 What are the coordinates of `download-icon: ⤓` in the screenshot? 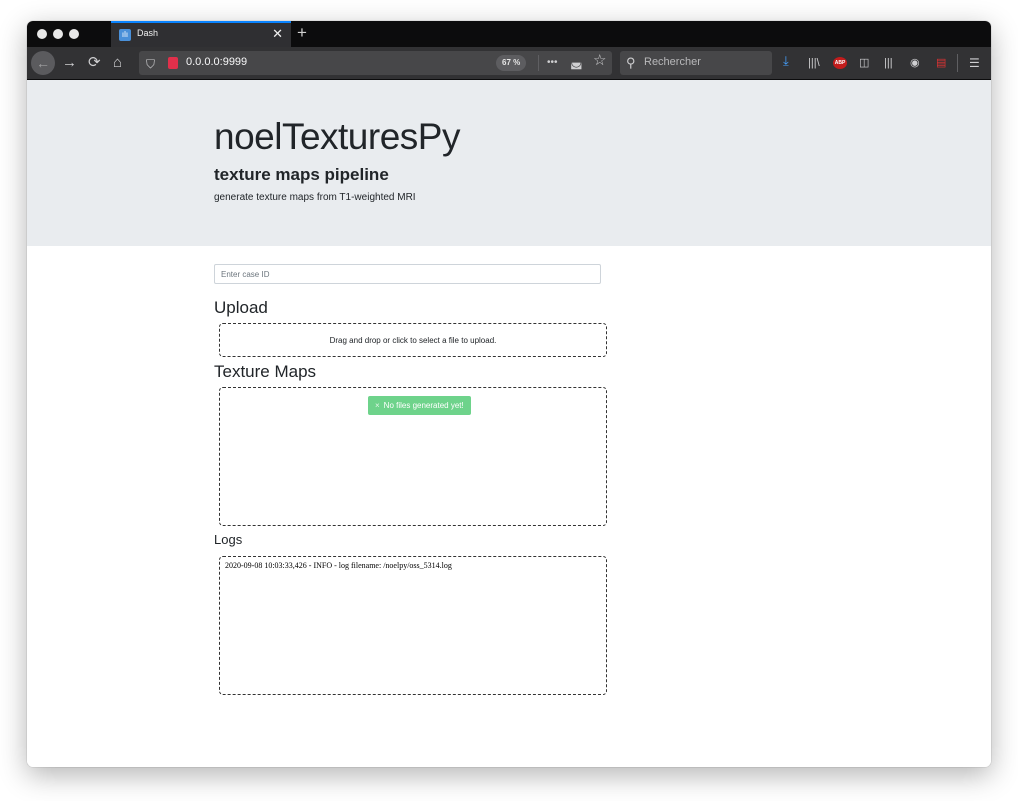 It's located at (786, 61).